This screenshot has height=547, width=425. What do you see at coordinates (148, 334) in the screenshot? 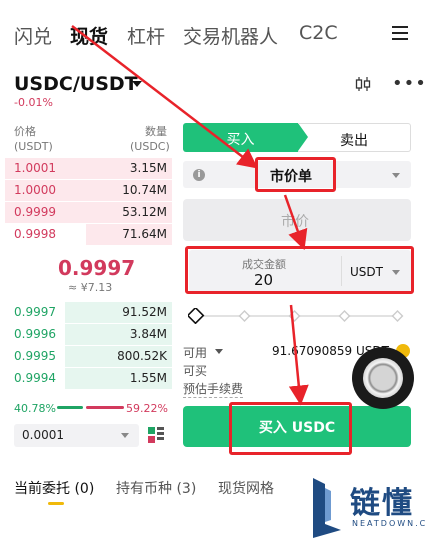
I see `bid-qty: 3.84M` at bounding box center [148, 334].